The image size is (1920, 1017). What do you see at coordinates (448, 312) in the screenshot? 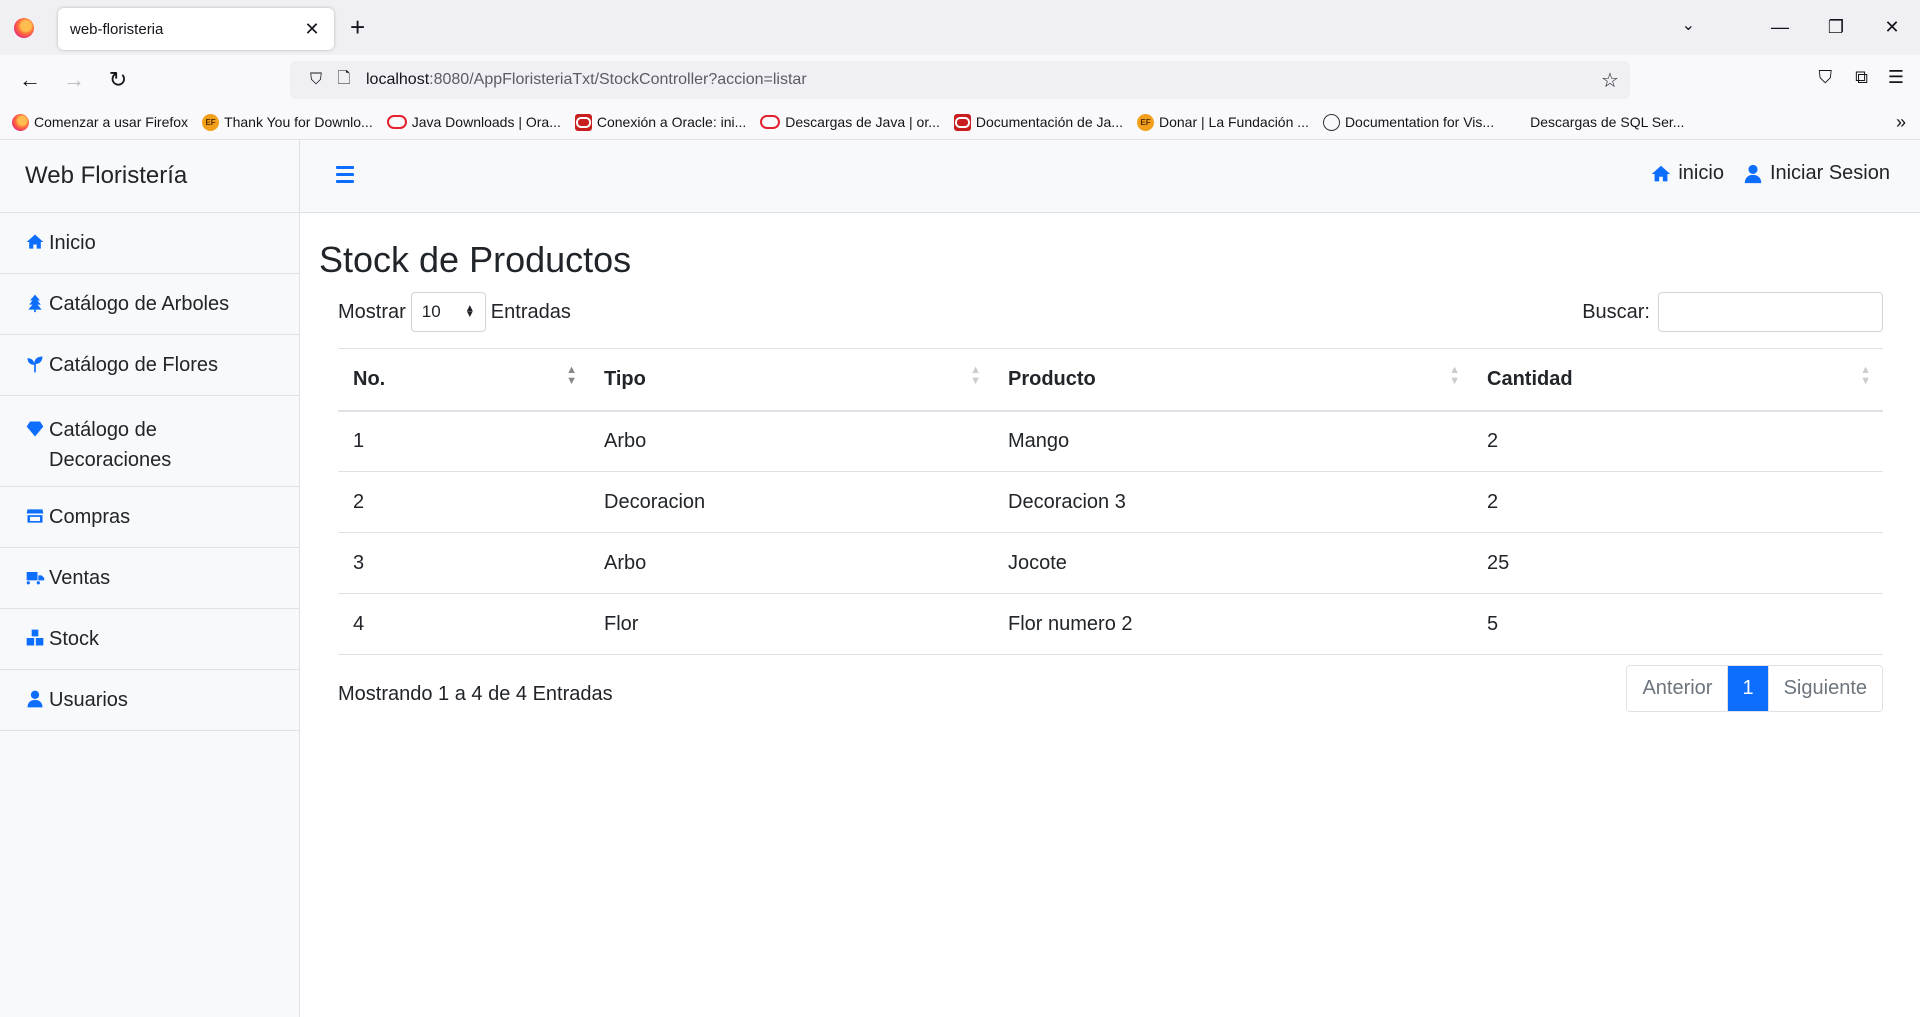
I see `page-size-select: 10 ▲ ▼` at bounding box center [448, 312].